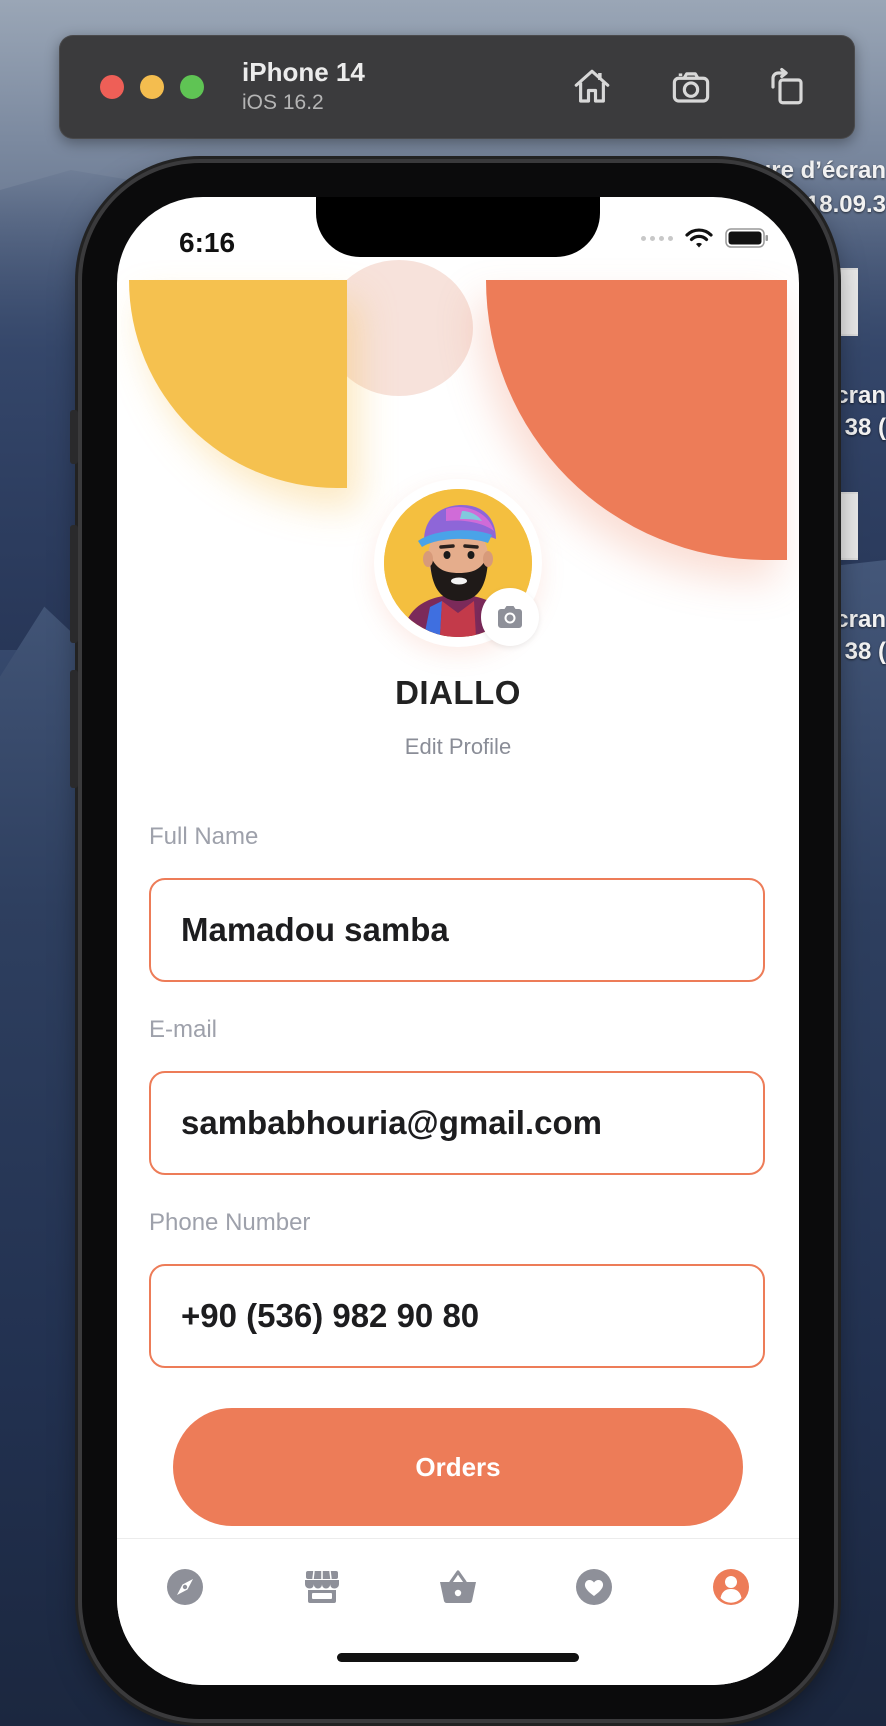 The height and width of the screenshot is (1726, 886). I want to click on desktop-file-label: cran, so click(860, 620).